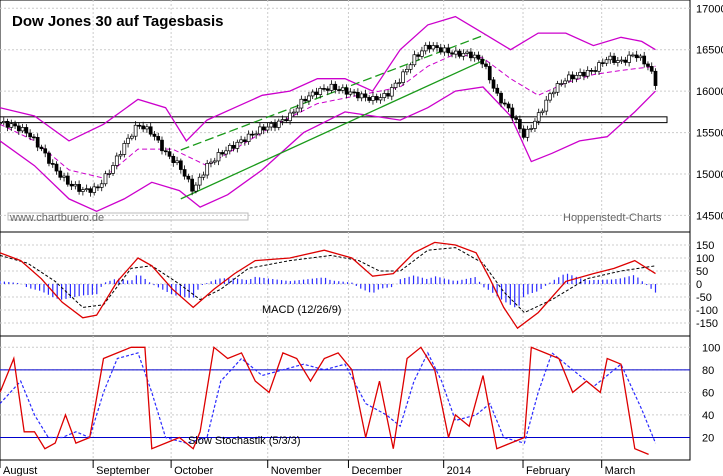 The height and width of the screenshot is (476, 723). What do you see at coordinates (704, 298) in the screenshot?
I see `macd-y-tick-label: -50` at bounding box center [704, 298].